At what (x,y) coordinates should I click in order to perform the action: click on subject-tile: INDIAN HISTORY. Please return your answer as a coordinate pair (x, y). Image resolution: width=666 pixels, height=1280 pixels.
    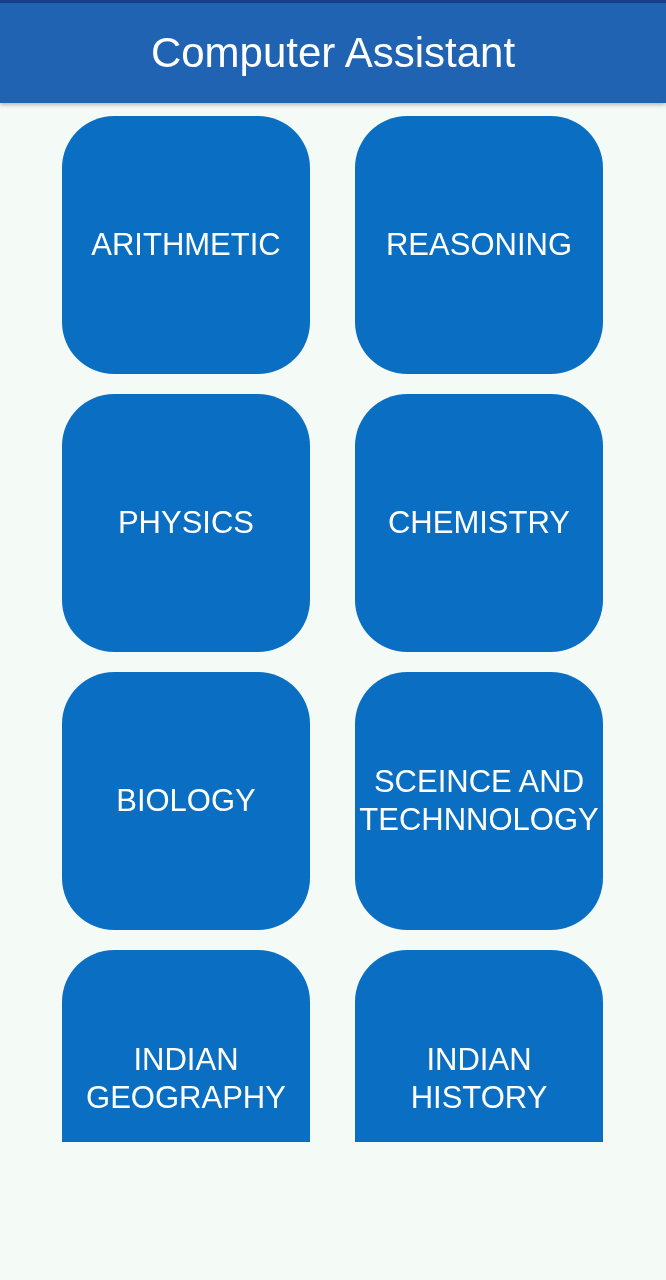
    Looking at the image, I should click on (479, 1046).